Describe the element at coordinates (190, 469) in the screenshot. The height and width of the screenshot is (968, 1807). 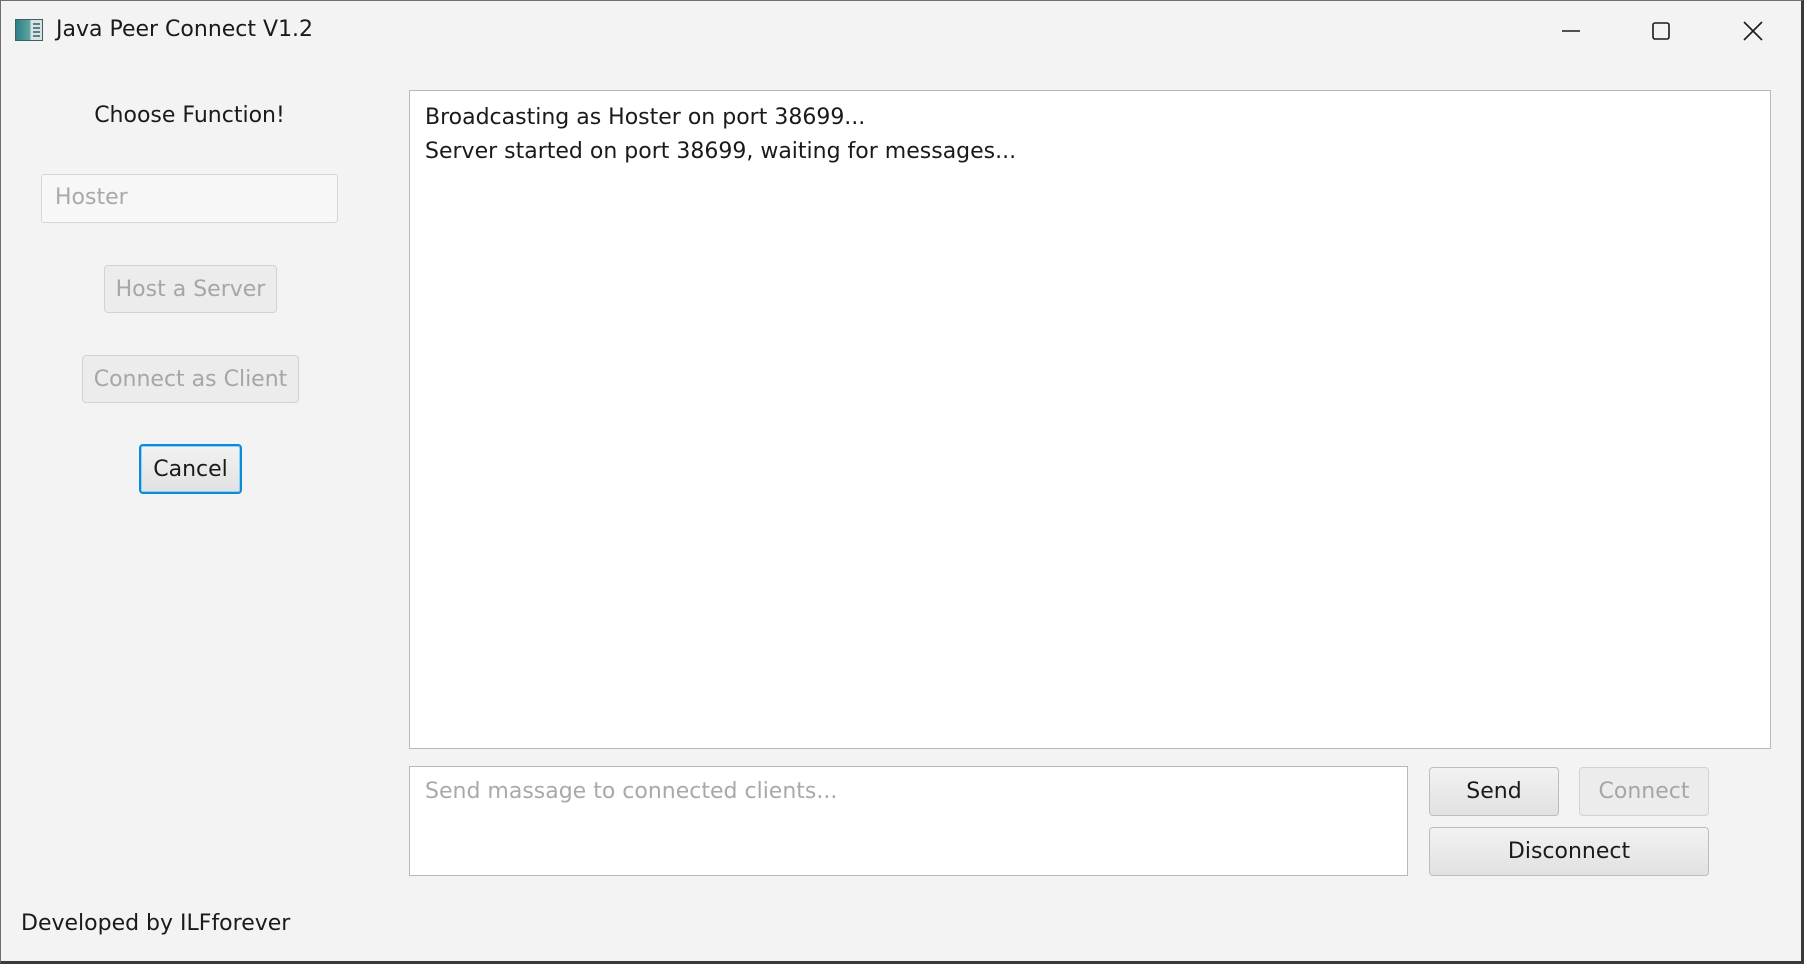
I see `cancel-button: Cancel` at that location.